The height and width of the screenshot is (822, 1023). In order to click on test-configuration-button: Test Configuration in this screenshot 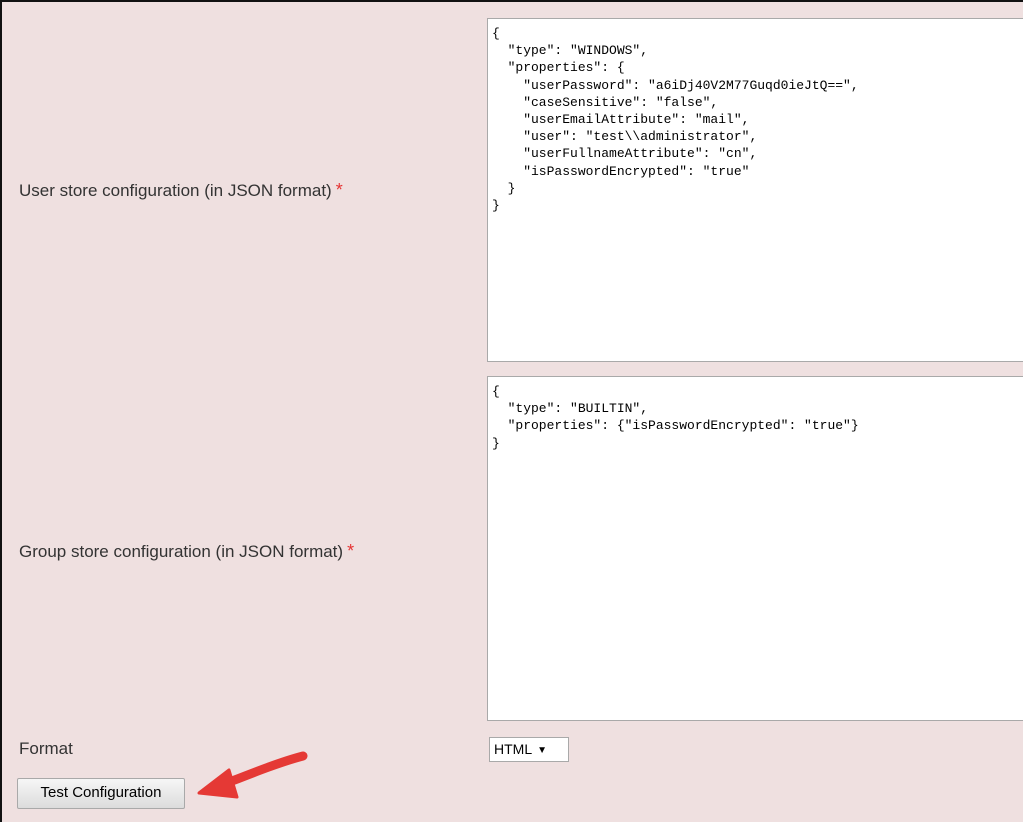, I will do `click(101, 793)`.